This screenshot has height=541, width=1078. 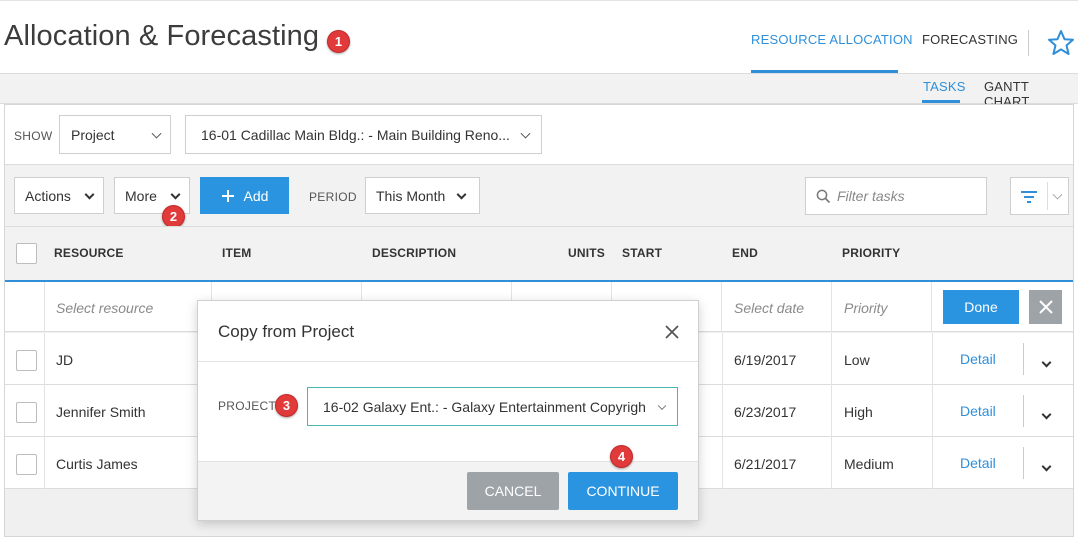 I want to click on edit-cell-checkbox, so click(x=25, y=307).